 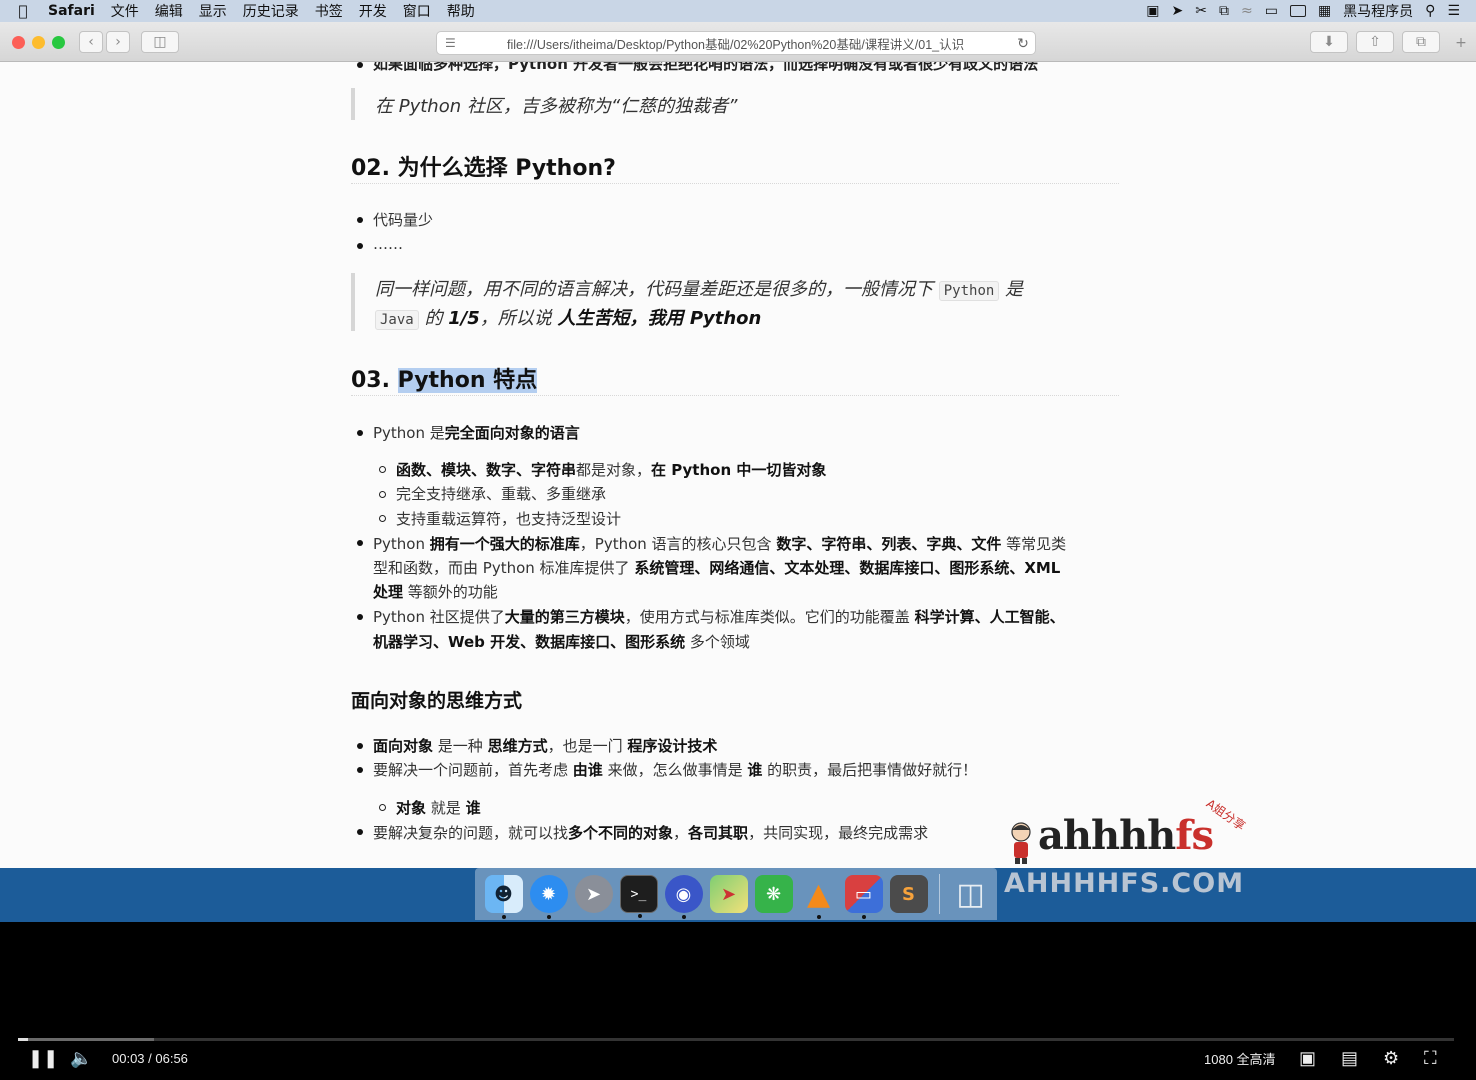 I want to click on new-tab-button: +, so click(x=1461, y=43).